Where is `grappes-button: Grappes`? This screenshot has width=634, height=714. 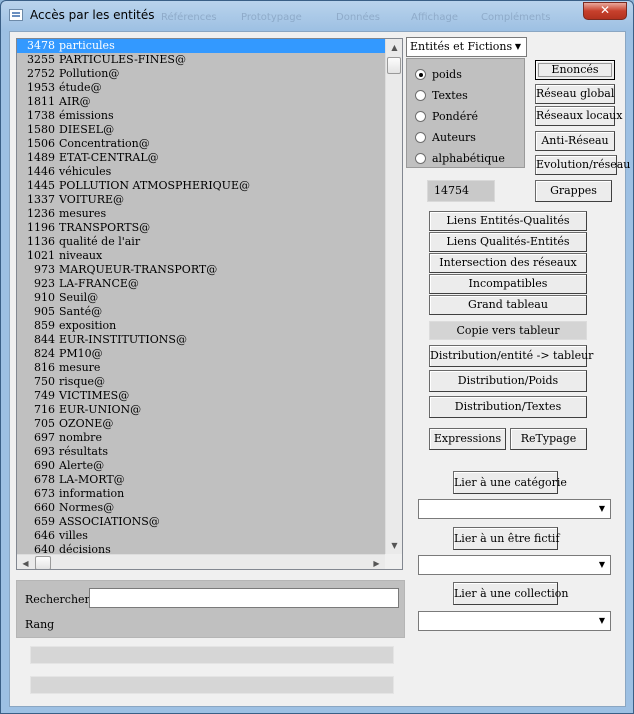 grappes-button: Grappes is located at coordinates (573, 191).